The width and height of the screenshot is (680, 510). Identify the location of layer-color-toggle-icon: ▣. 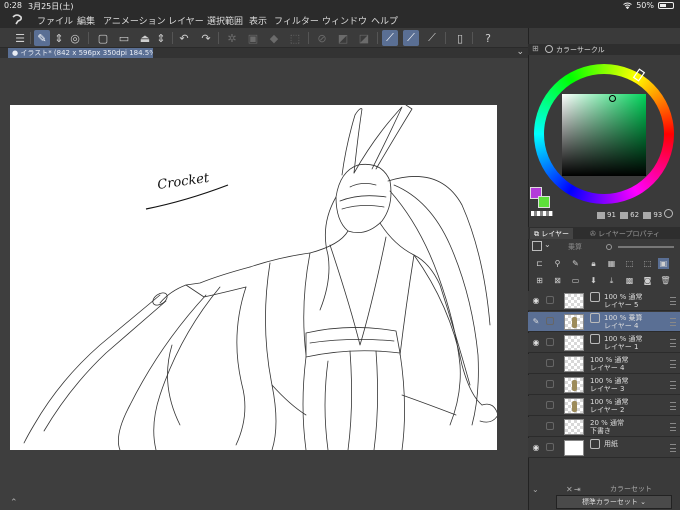
(663, 263).